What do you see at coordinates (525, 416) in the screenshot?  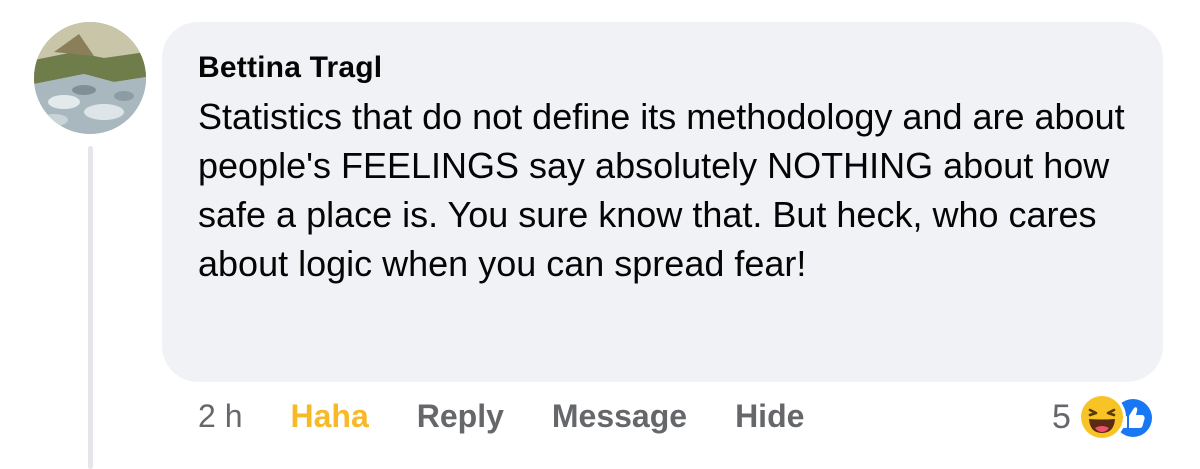 I see `comment-actions: 2 h Haha Reply Message Hide` at bounding box center [525, 416].